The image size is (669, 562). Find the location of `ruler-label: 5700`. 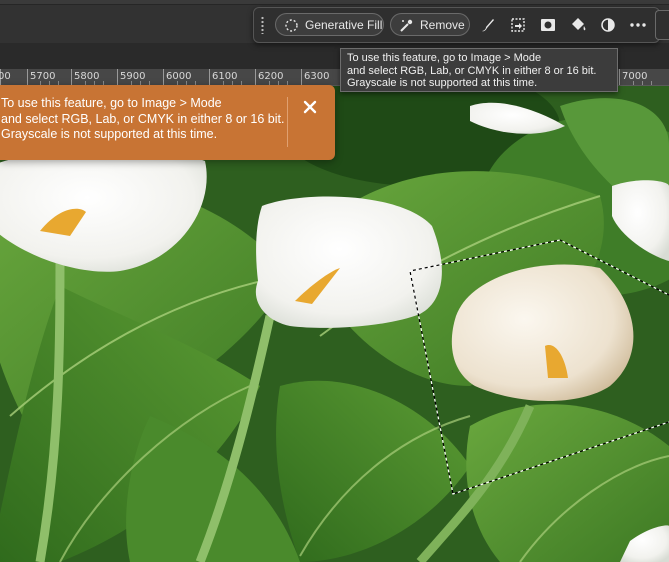

ruler-label: 5700 is located at coordinates (43, 76).